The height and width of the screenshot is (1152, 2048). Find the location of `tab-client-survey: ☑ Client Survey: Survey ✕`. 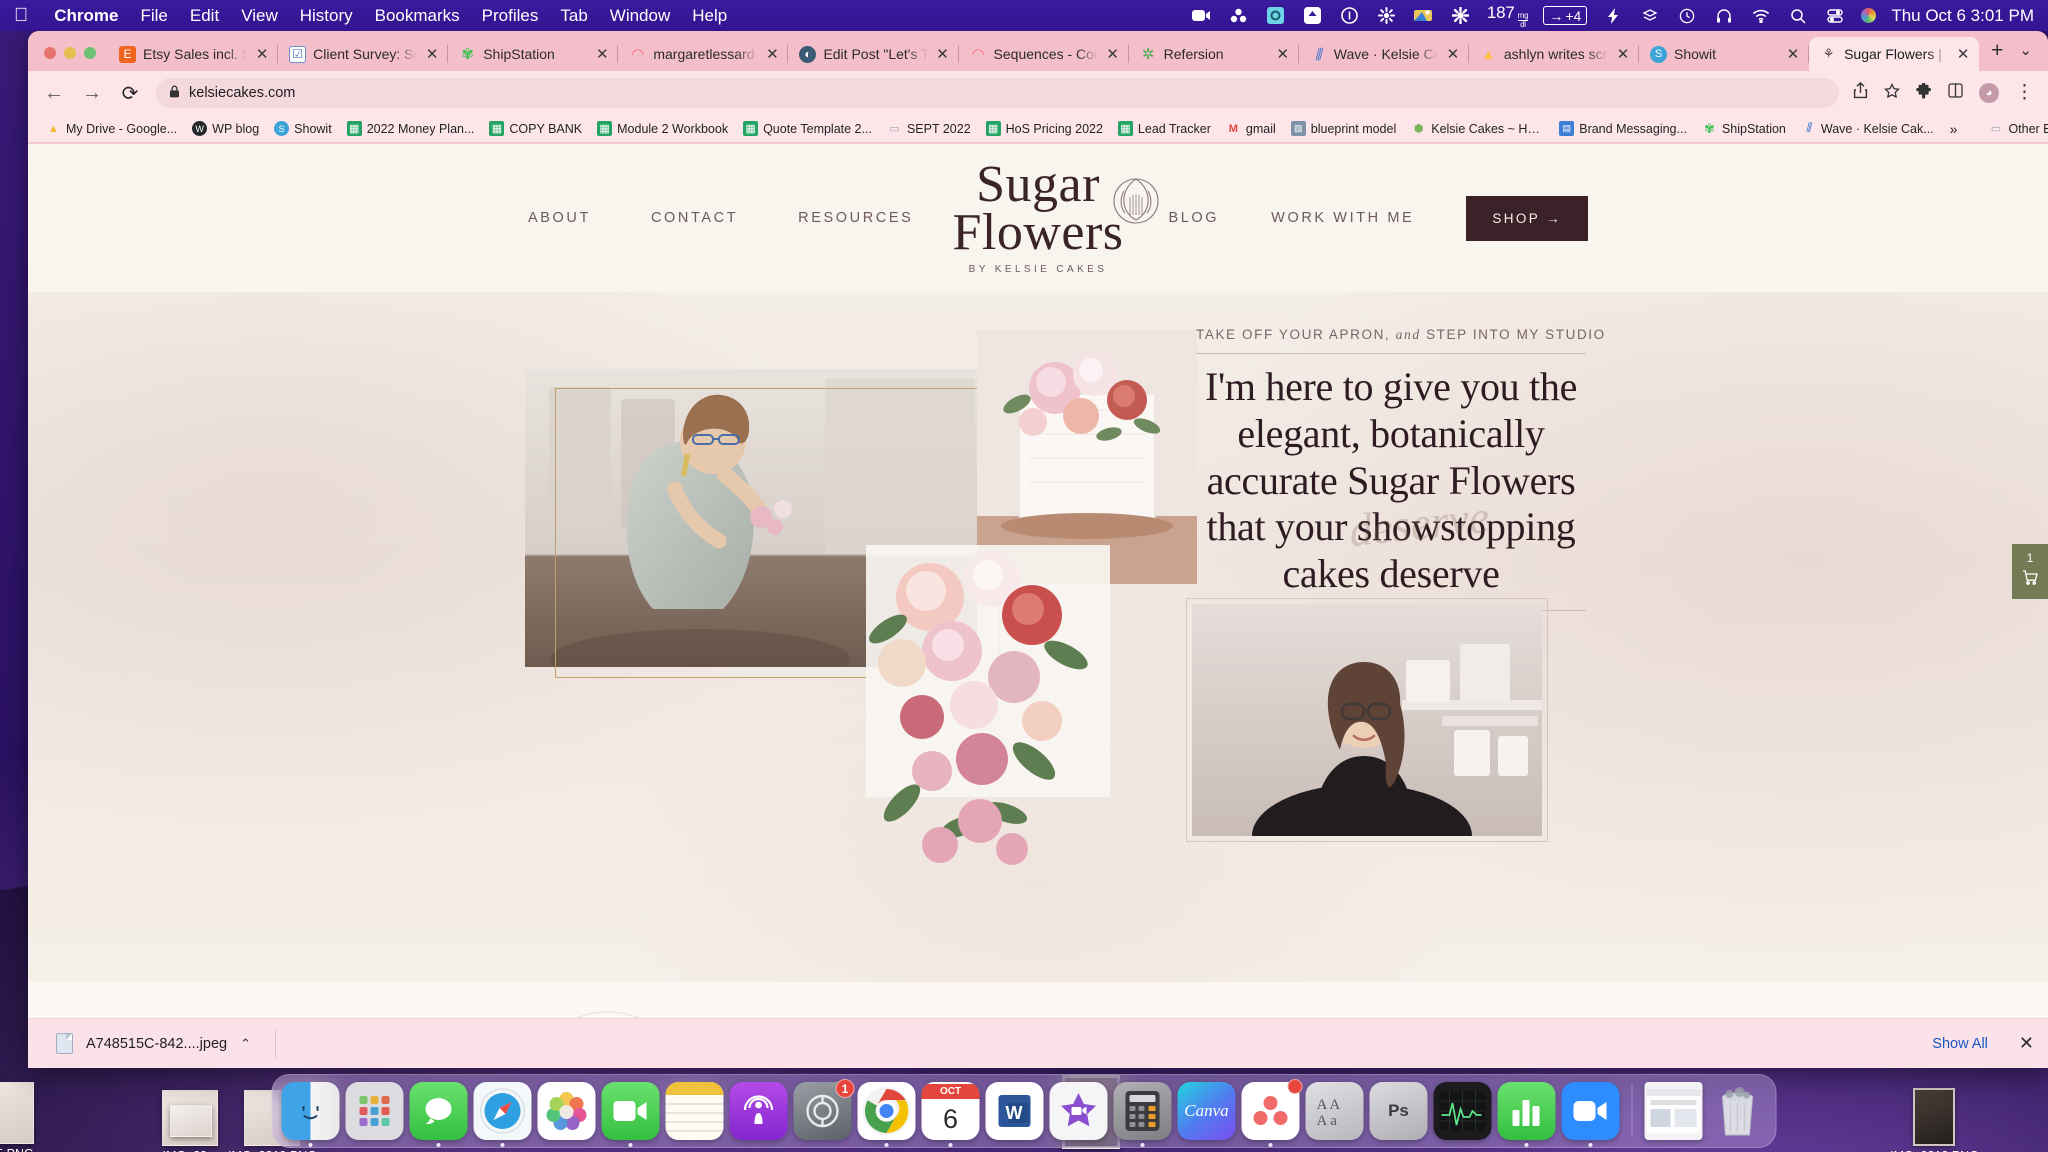

tab-client-survey: ☑ Client Survey: Survey ✕ is located at coordinates (363, 54).